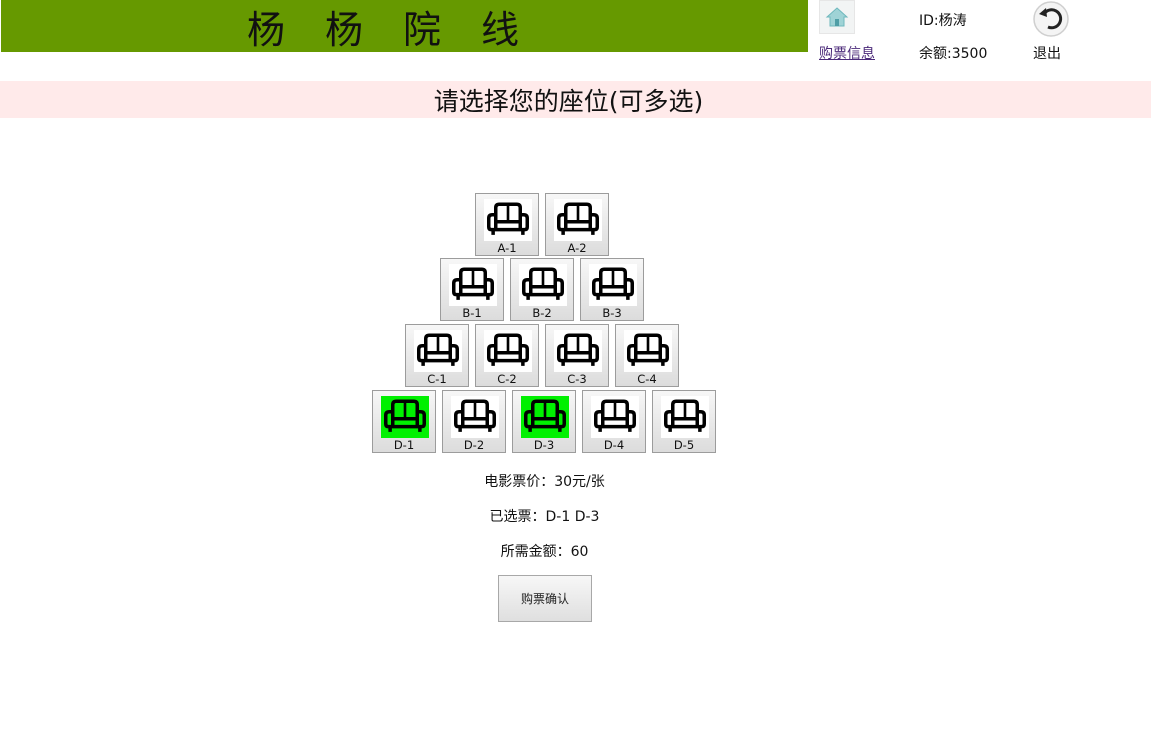 This screenshot has width=1151, height=735. Describe the element at coordinates (953, 54) in the screenshot. I see `balance: 余额:3500` at that location.